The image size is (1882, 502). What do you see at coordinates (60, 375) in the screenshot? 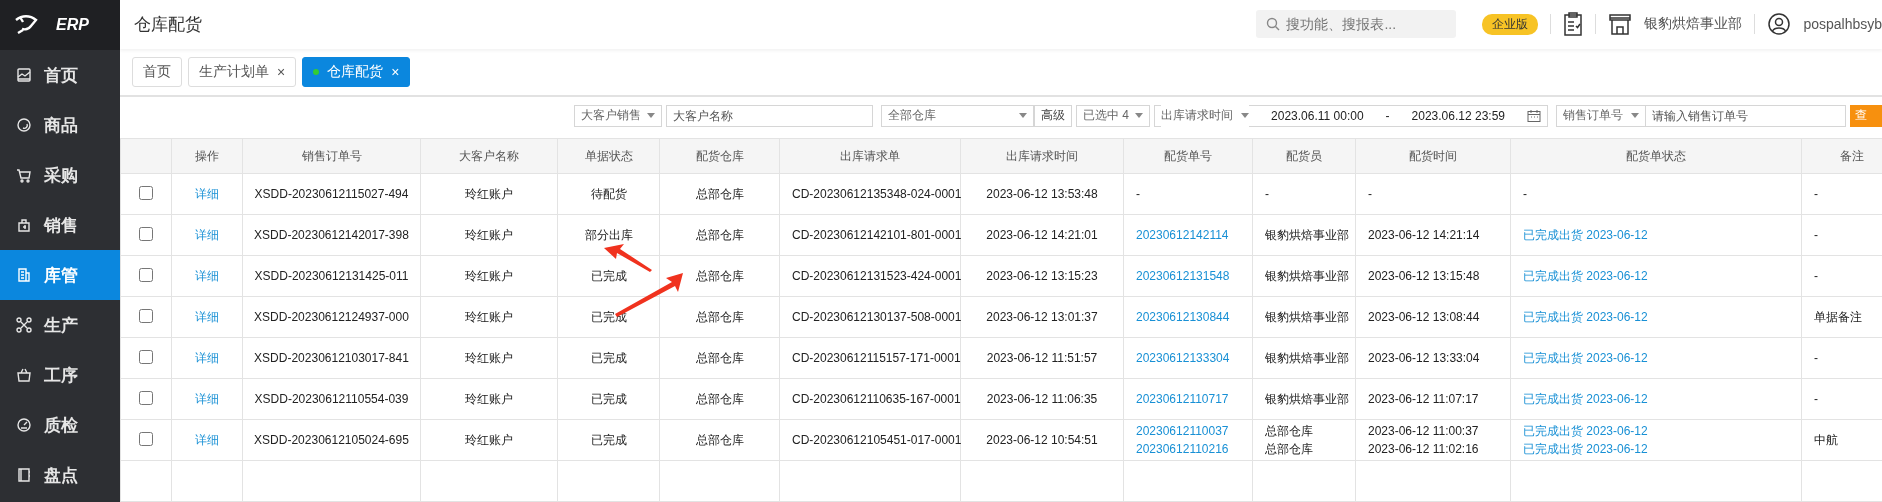
I see `sidebar-item: 工序` at bounding box center [60, 375].